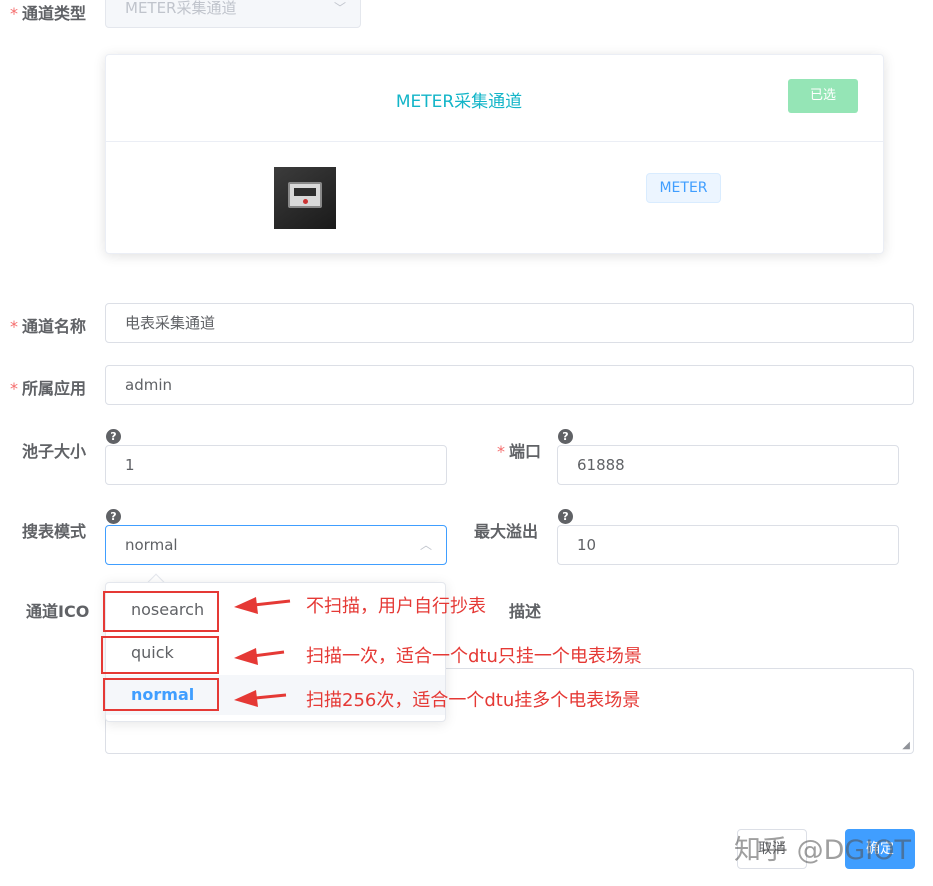 Image resolution: width=933 pixels, height=886 pixels. Describe the element at coordinates (823, 850) in the screenshot. I see `watermark: 知乎 @DGIOT` at that location.